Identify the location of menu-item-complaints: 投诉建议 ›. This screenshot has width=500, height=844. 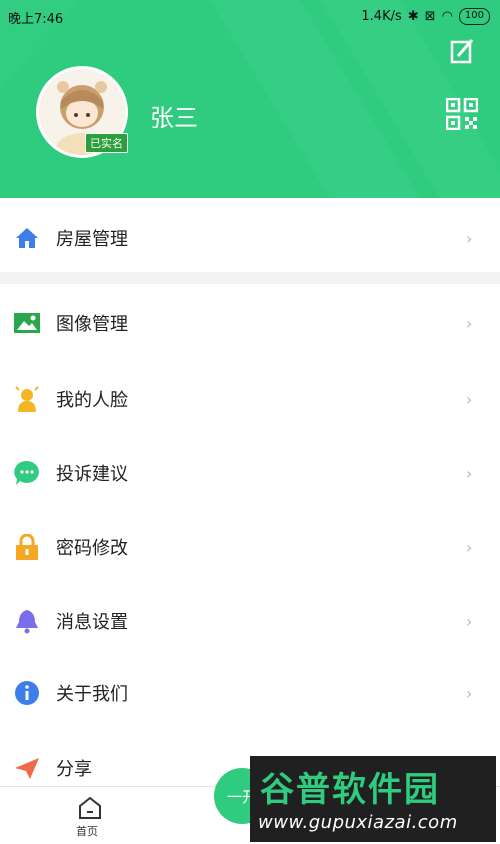
(250, 473).